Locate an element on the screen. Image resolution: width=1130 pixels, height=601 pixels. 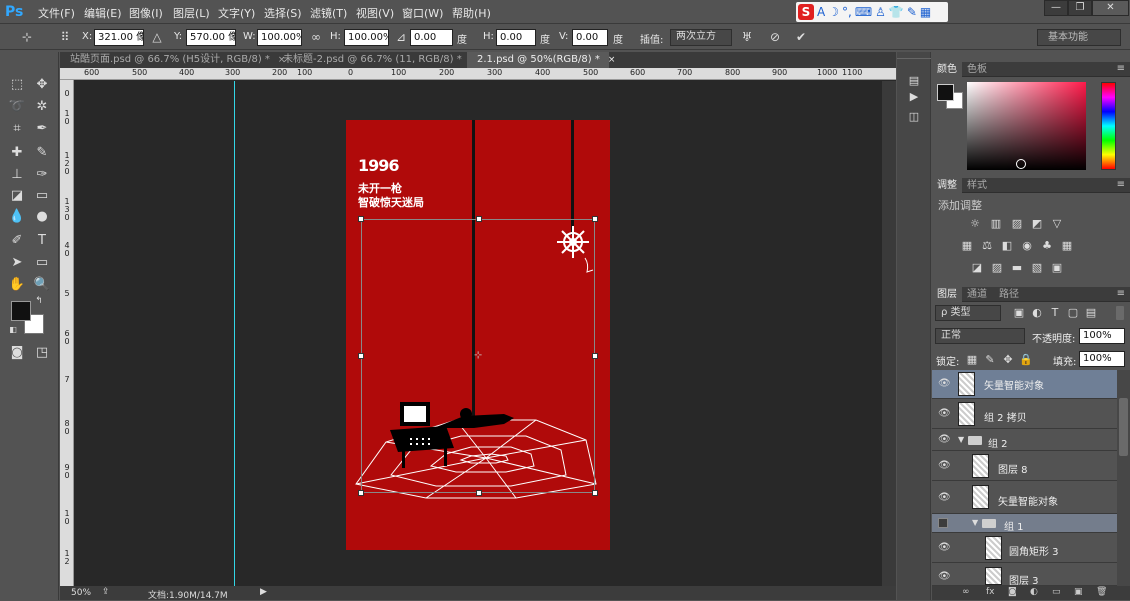
tab-channels: 通道 is located at coordinates (977, 294).